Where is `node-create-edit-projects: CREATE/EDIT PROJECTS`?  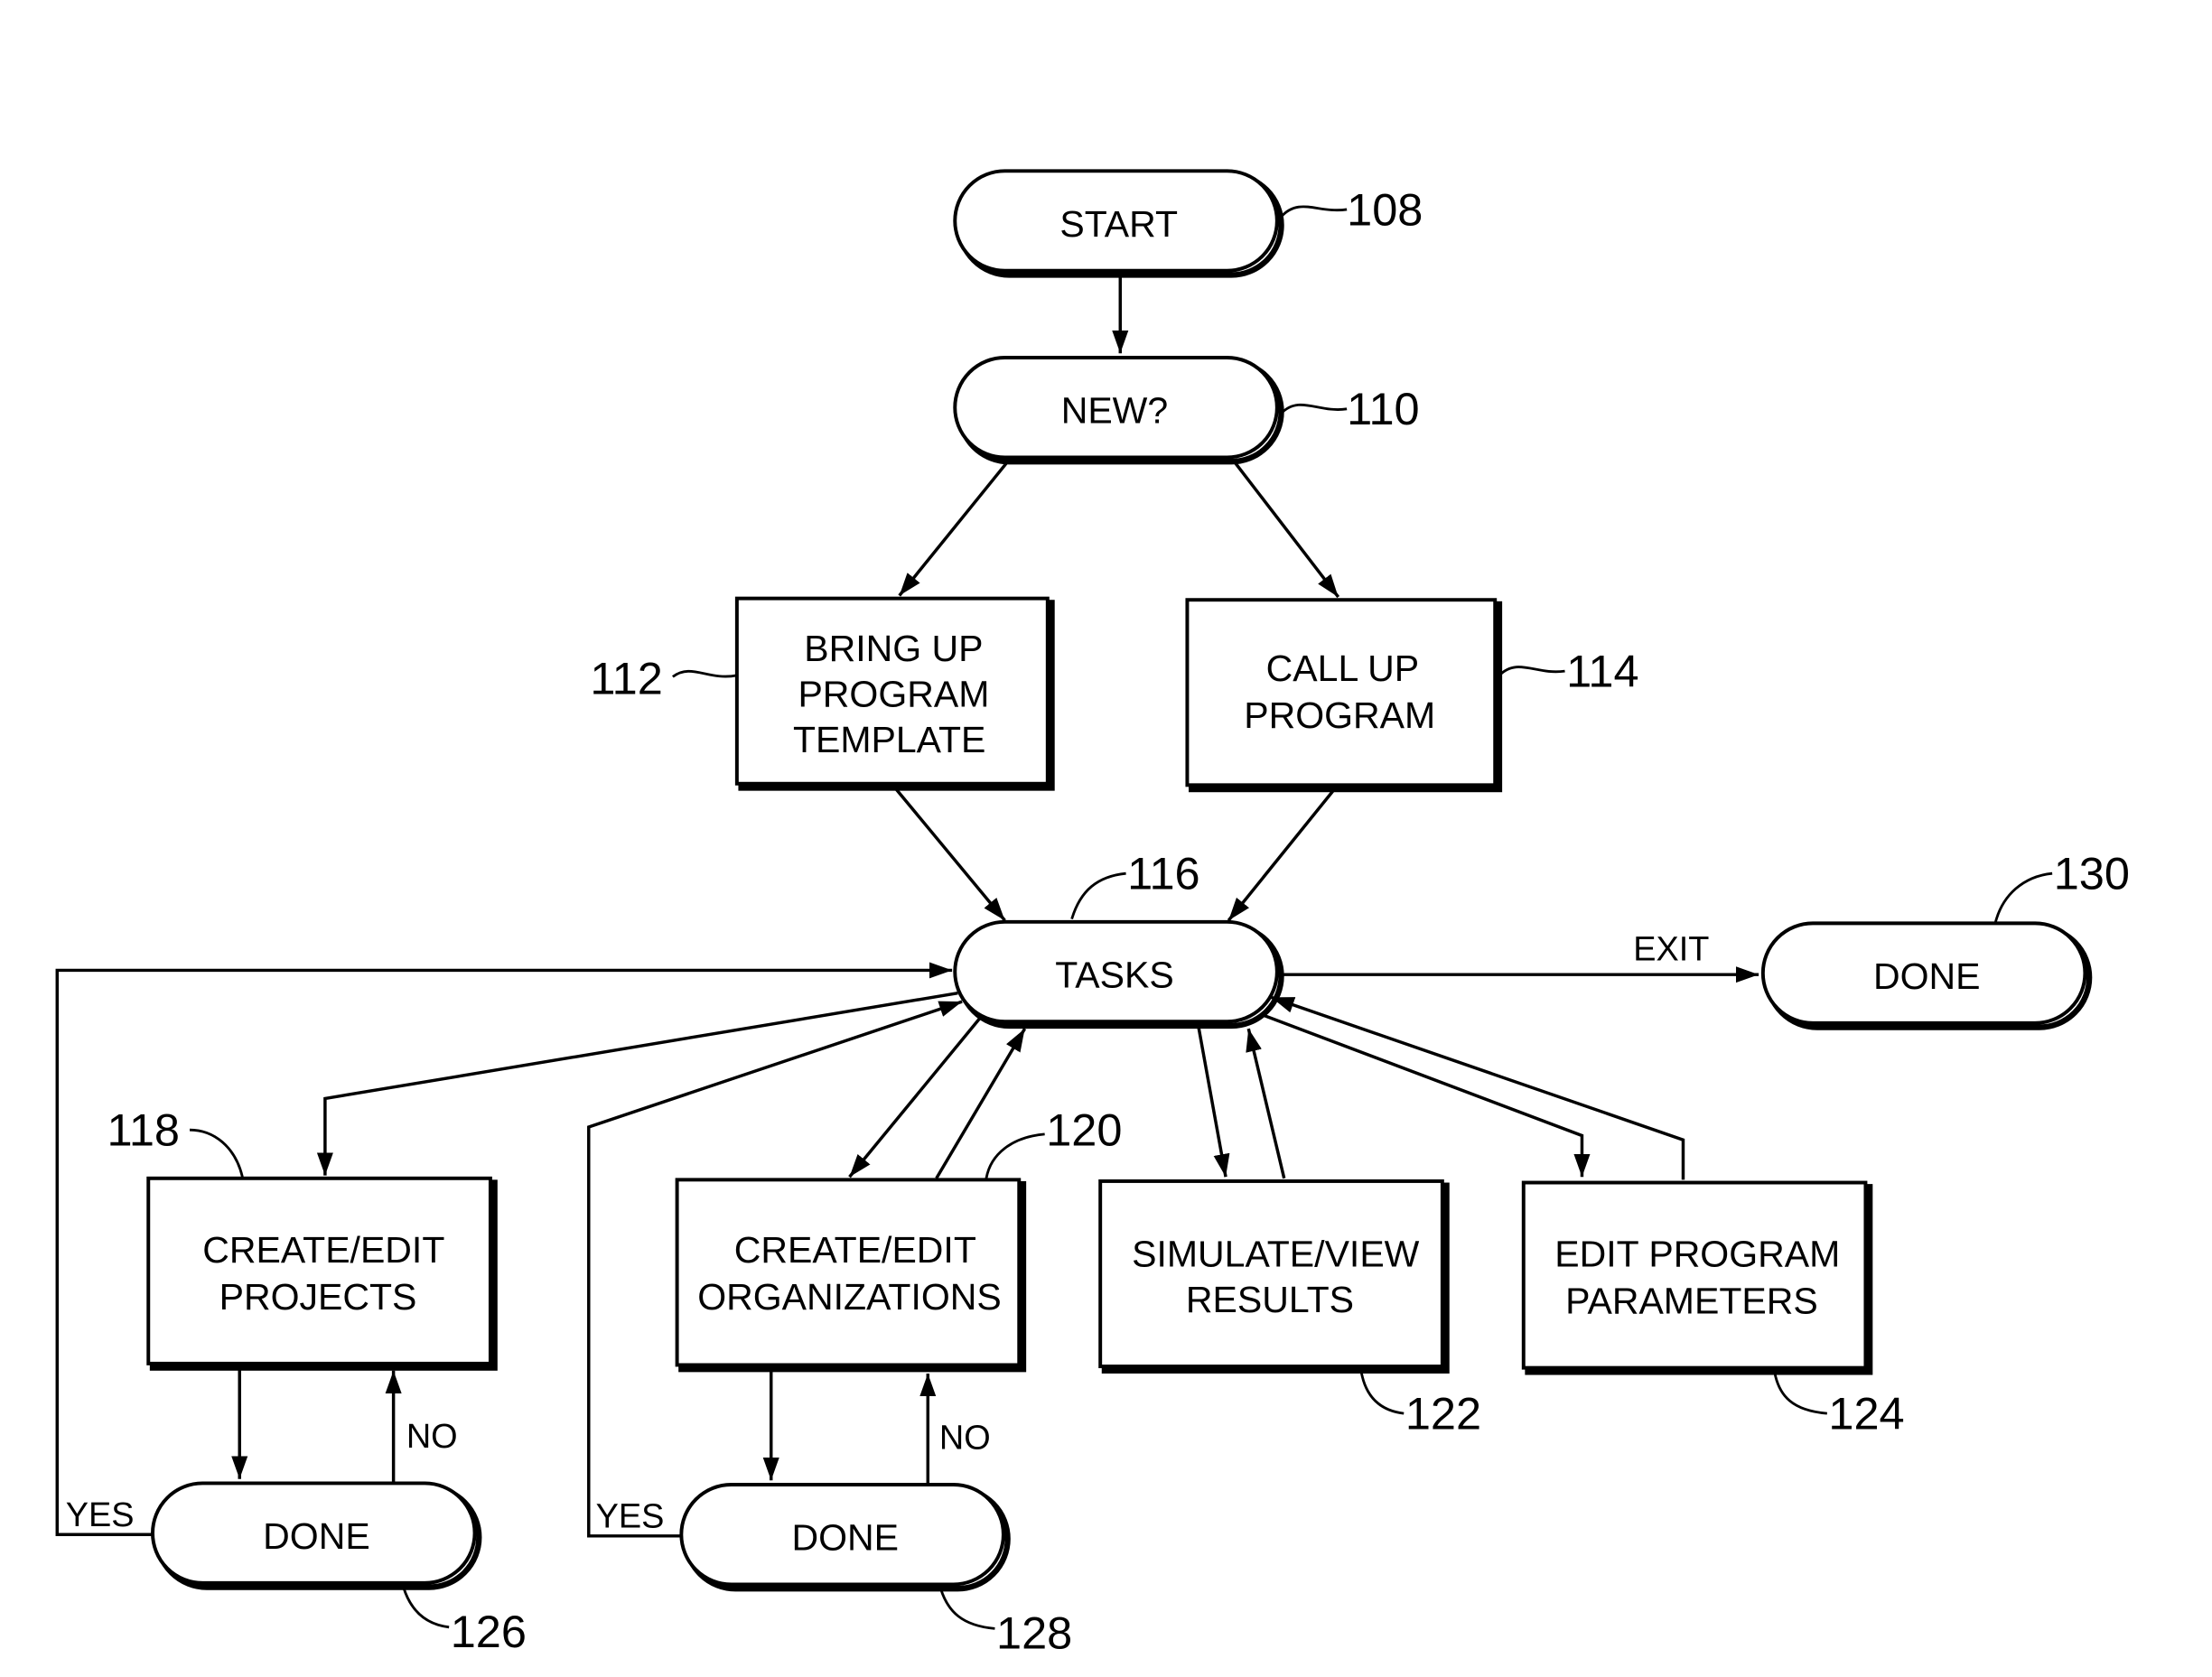
node-create-edit-projects: CREATE/EDIT PROJECTS is located at coordinates (322, 1273).